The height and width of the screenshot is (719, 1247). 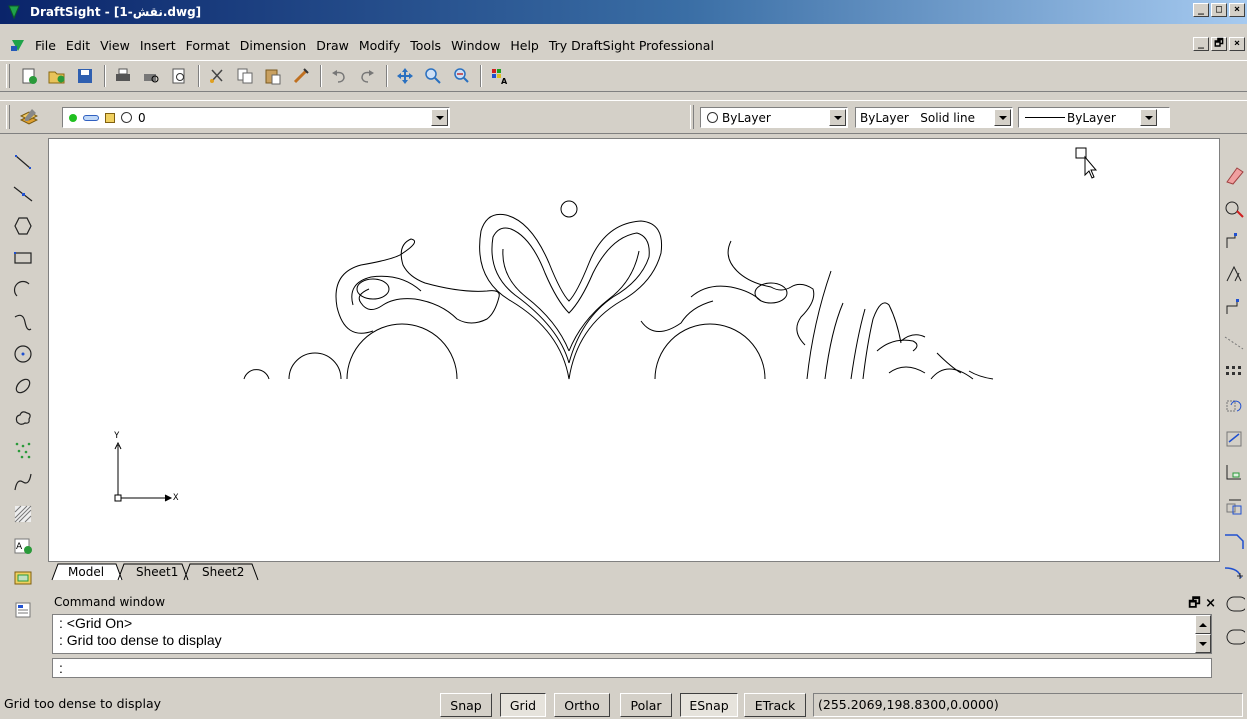 I want to click on table-icon, so click(x=23, y=578).